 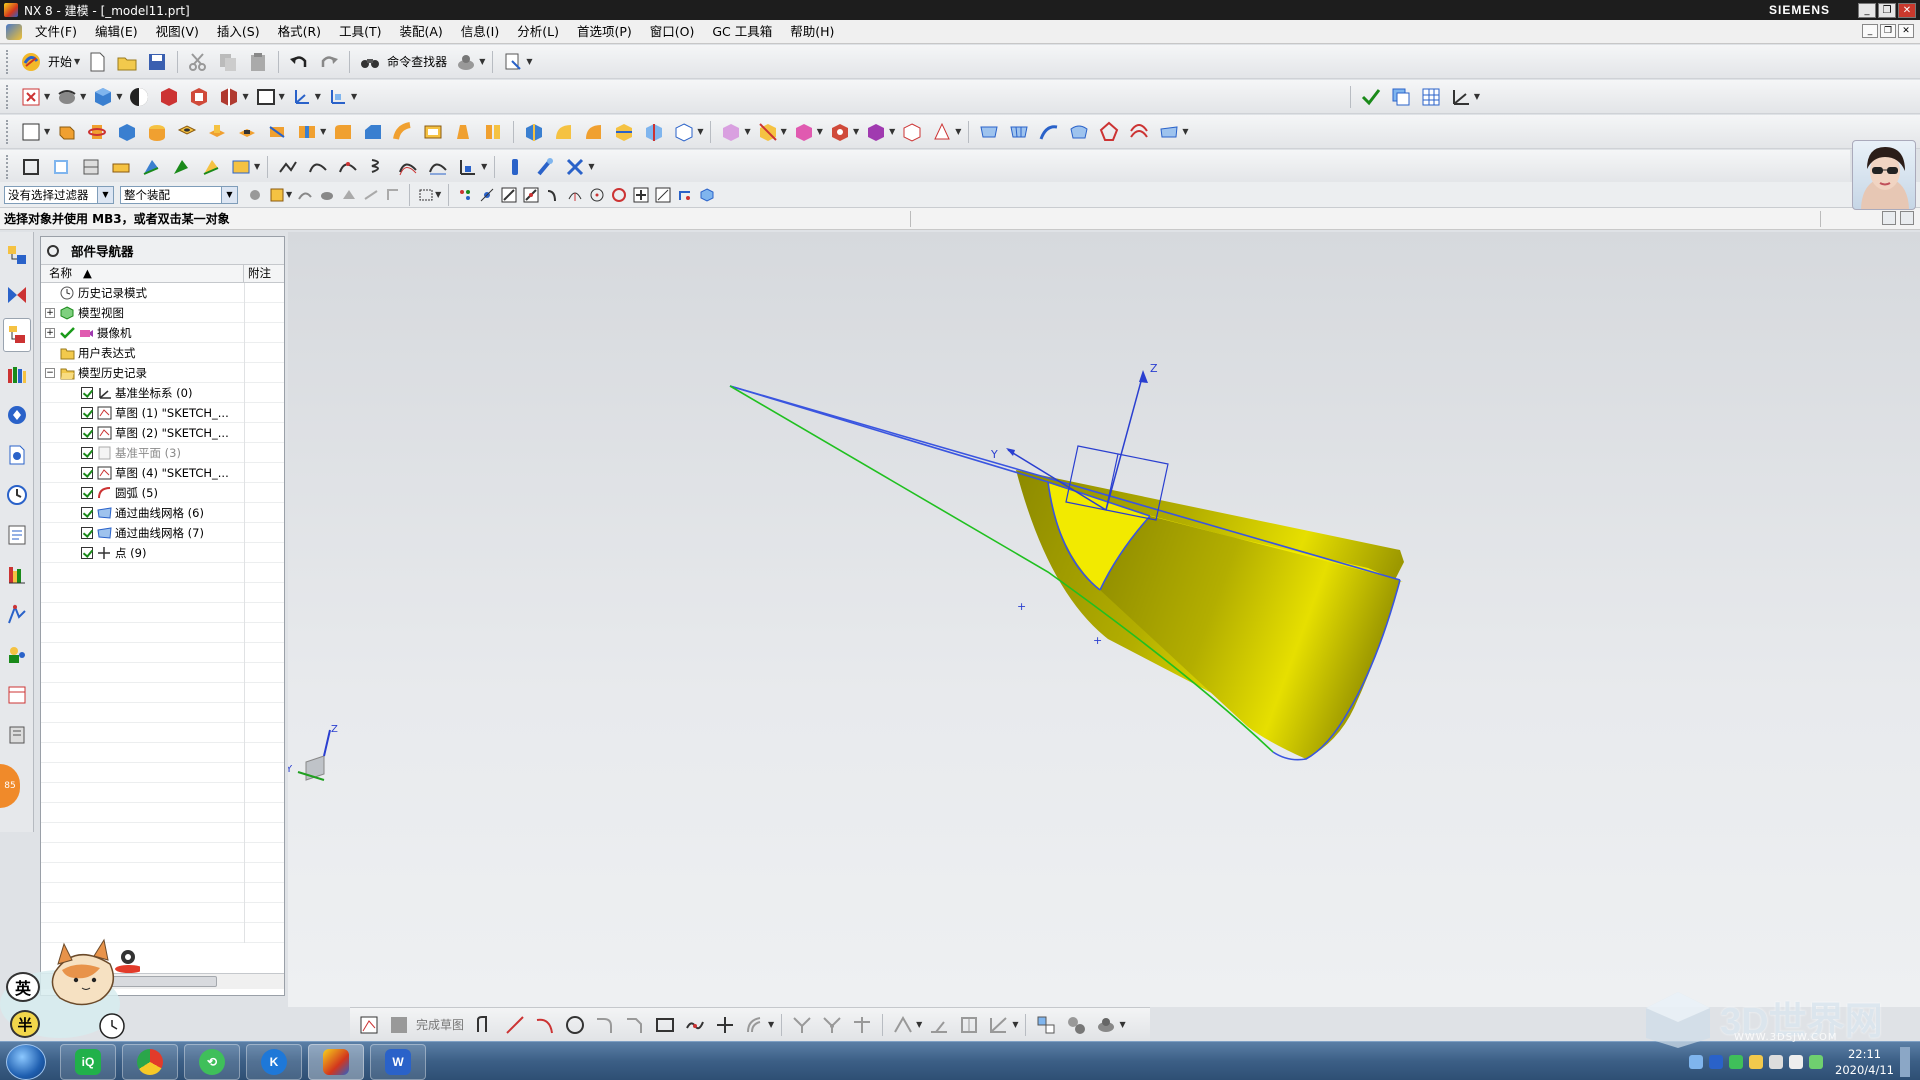 I want to click on tree-node-model-history: − 模型历史记录, so click(x=162, y=373).